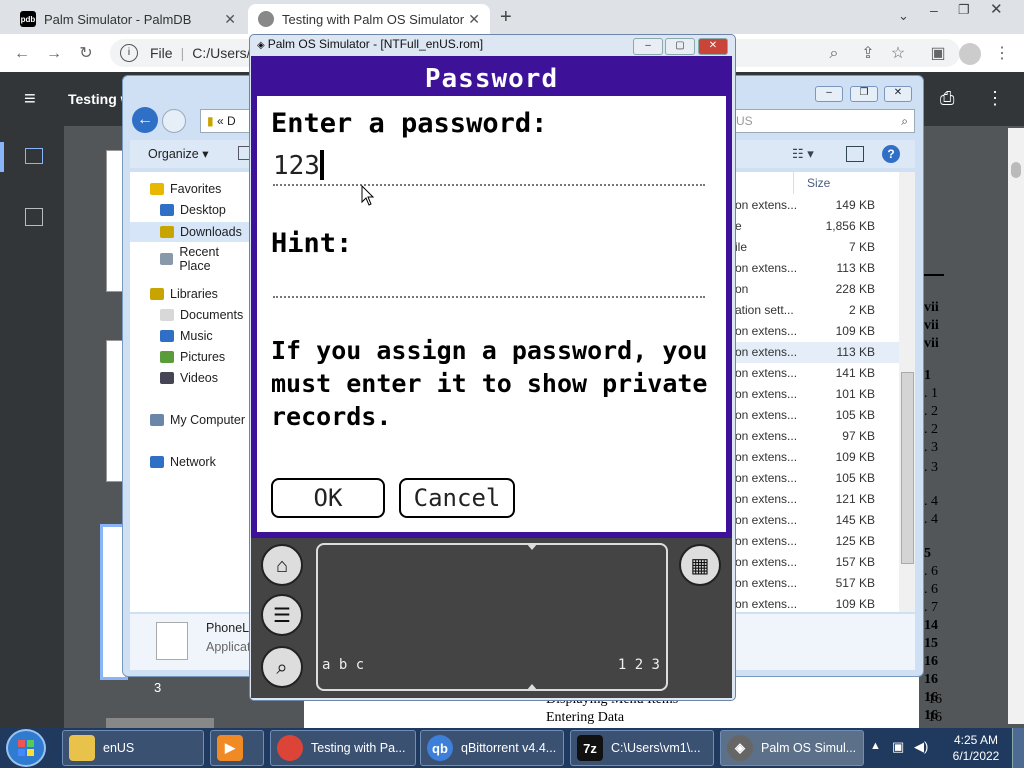  What do you see at coordinates (855, 154) in the screenshot?
I see `preview-pane-icon` at bounding box center [855, 154].